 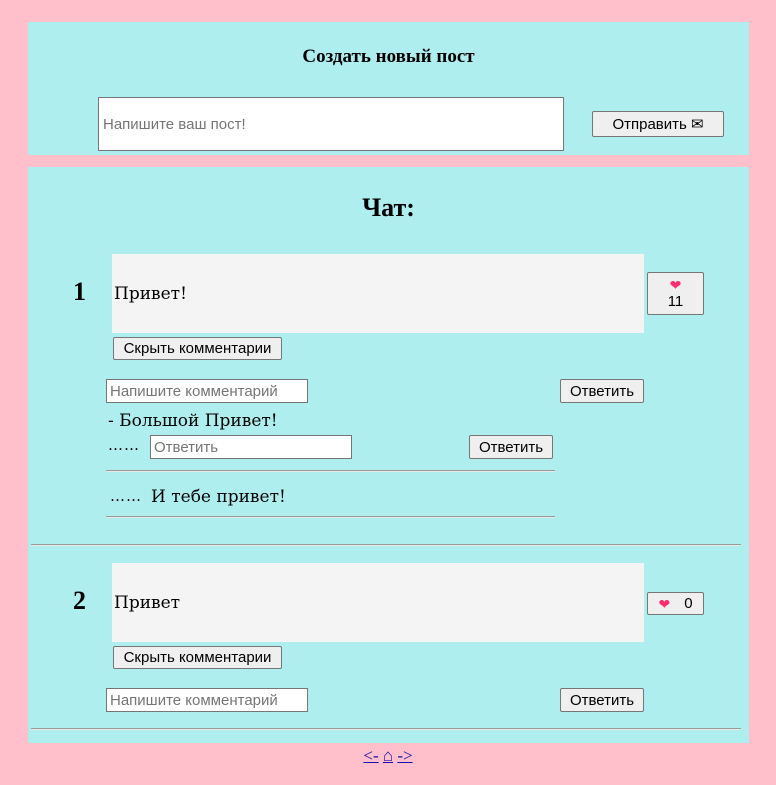 What do you see at coordinates (675, 603) in the screenshot?
I see `like-button: ❤ 0` at bounding box center [675, 603].